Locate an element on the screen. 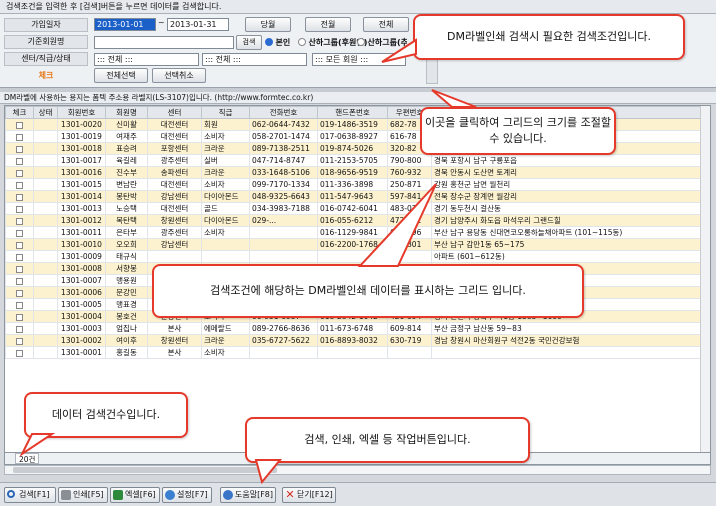  table-cell: 1301-0007 is located at coordinates (81, 280).